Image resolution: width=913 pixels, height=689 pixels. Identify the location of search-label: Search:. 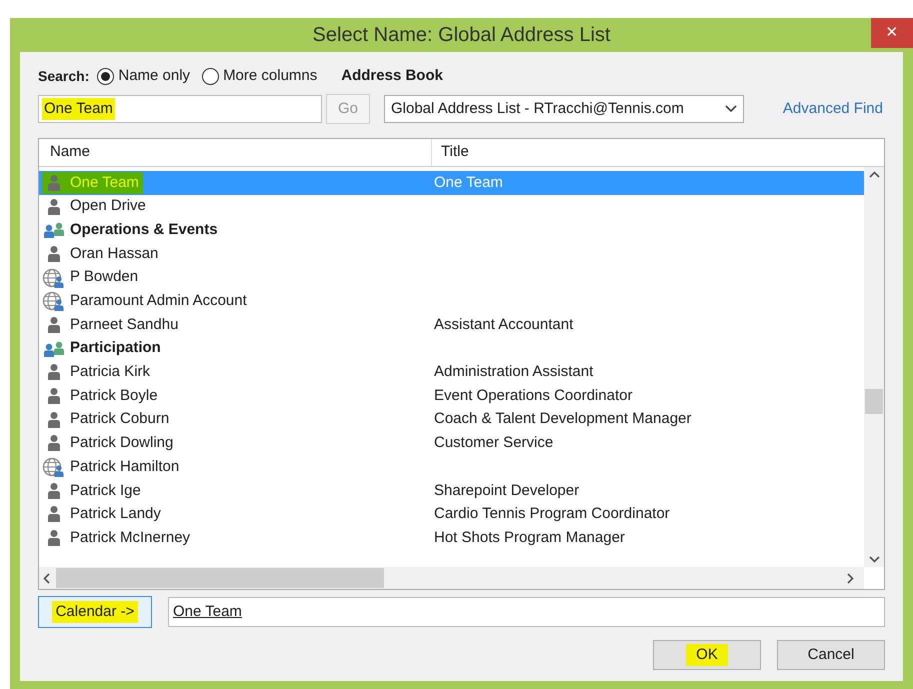
(64, 76).